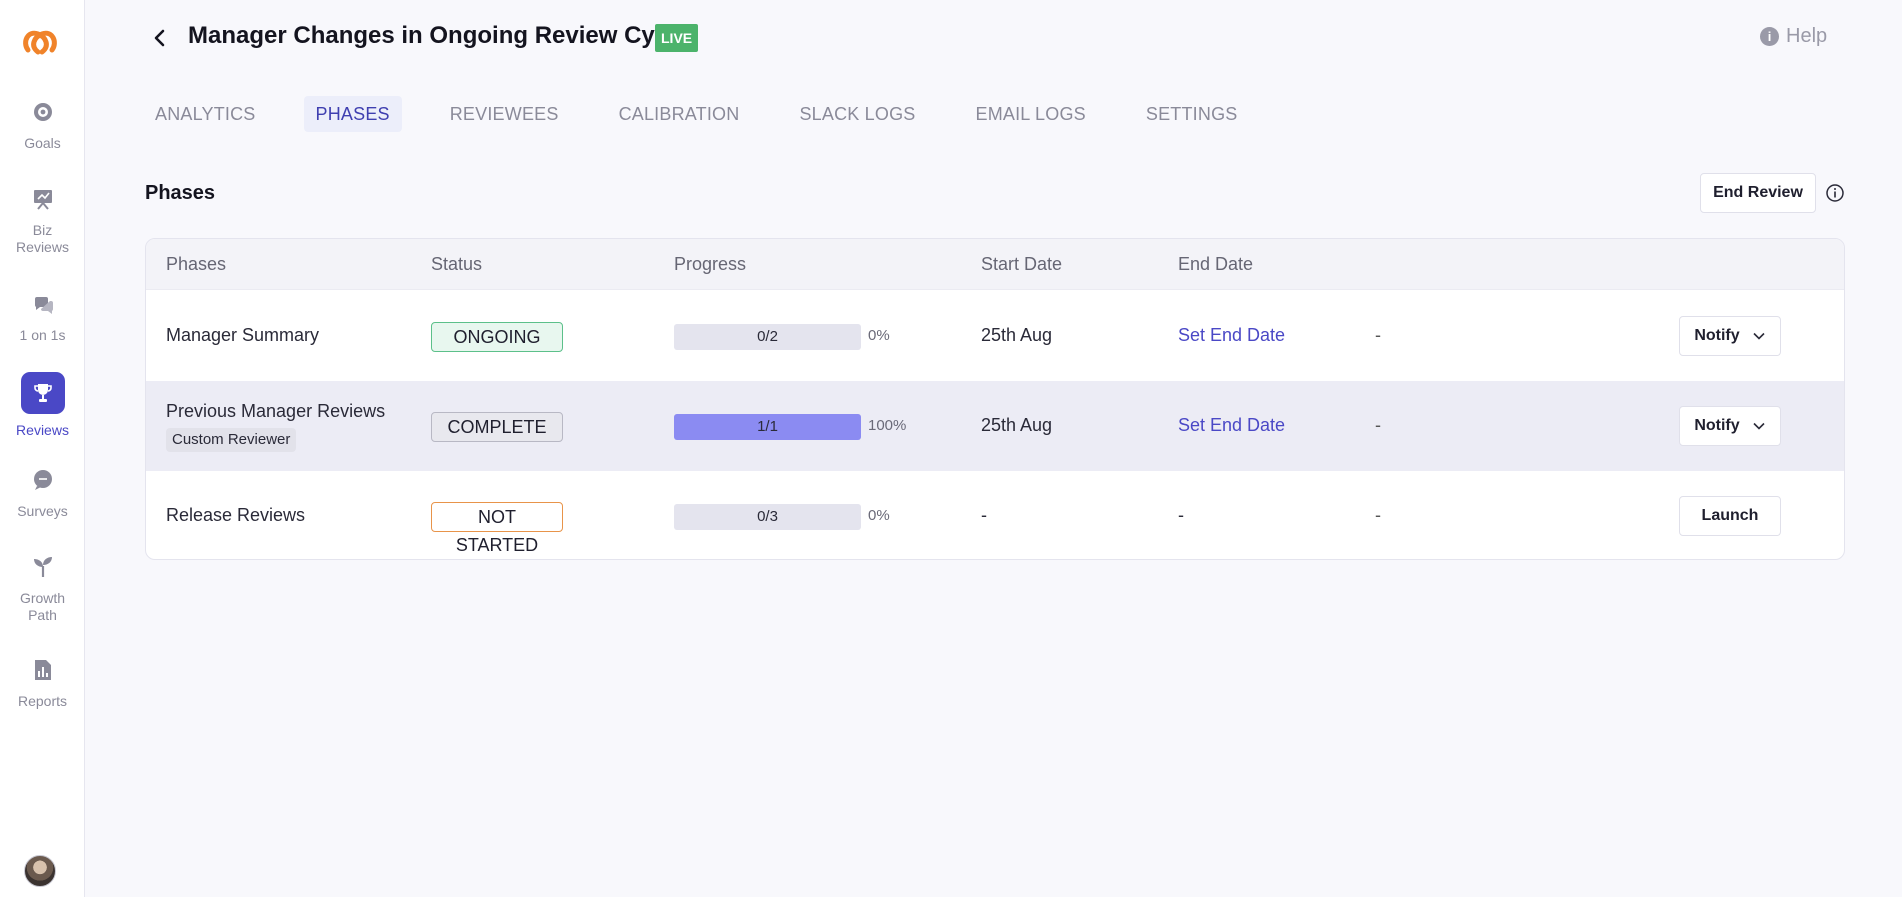  What do you see at coordinates (42, 126) in the screenshot?
I see `sidebar-item-goals: Goals` at bounding box center [42, 126].